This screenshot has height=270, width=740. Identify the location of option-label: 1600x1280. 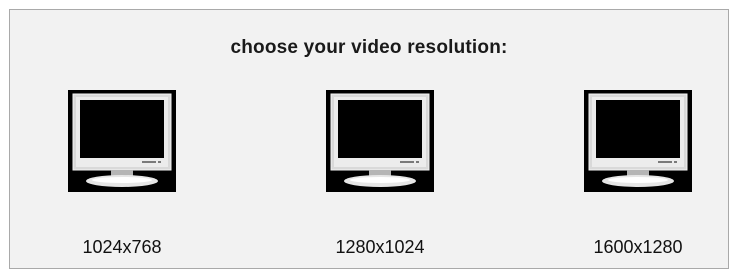
(638, 247).